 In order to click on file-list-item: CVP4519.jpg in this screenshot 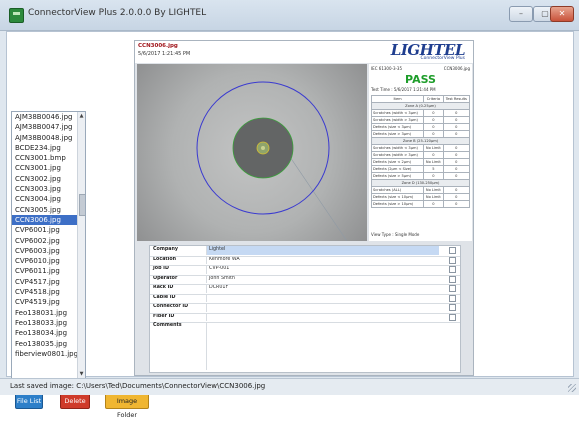, I will do `click(48, 302)`.